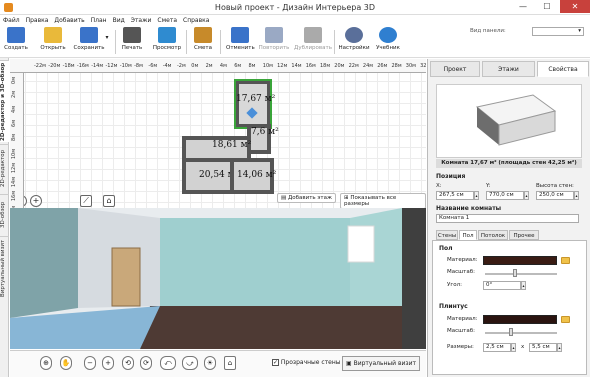 The width and height of the screenshot is (590, 377). I want to click on plinth-height-input: 5,5 см, so click(543, 347).